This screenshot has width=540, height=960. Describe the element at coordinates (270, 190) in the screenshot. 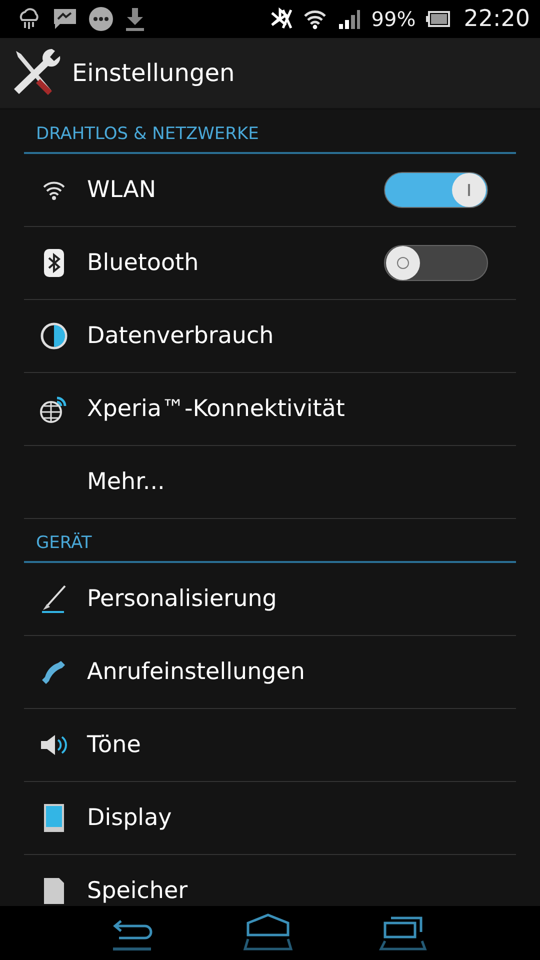

I see `settings-item: WLAN` at that location.